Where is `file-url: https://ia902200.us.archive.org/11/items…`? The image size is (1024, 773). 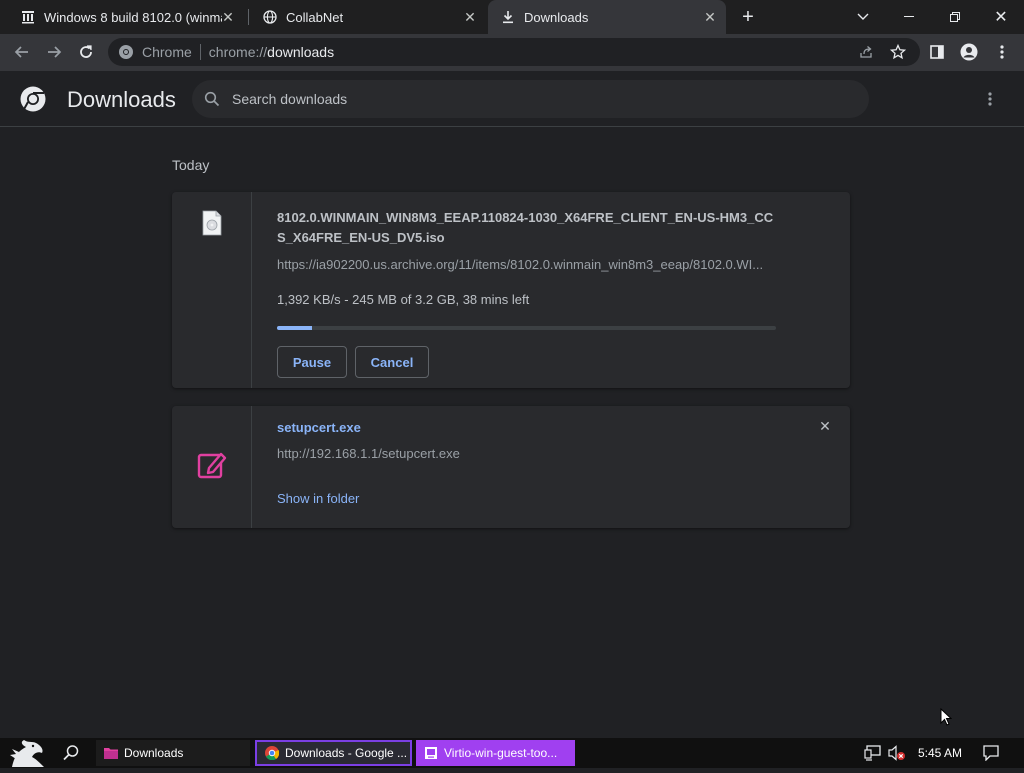
file-url: https://ia902200.us.archive.org/11/items… is located at coordinates (527, 264).